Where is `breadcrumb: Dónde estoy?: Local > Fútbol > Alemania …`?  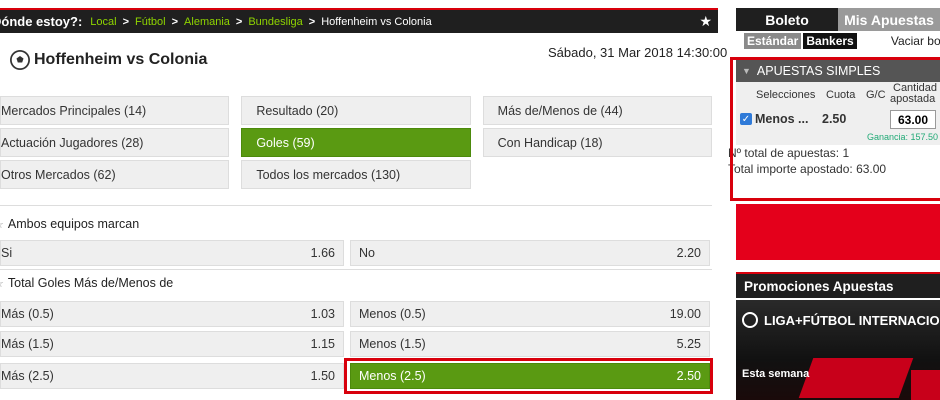 breadcrumb: Dónde estoy?: Local > Fútbol > Alemania … is located at coordinates (359, 20).